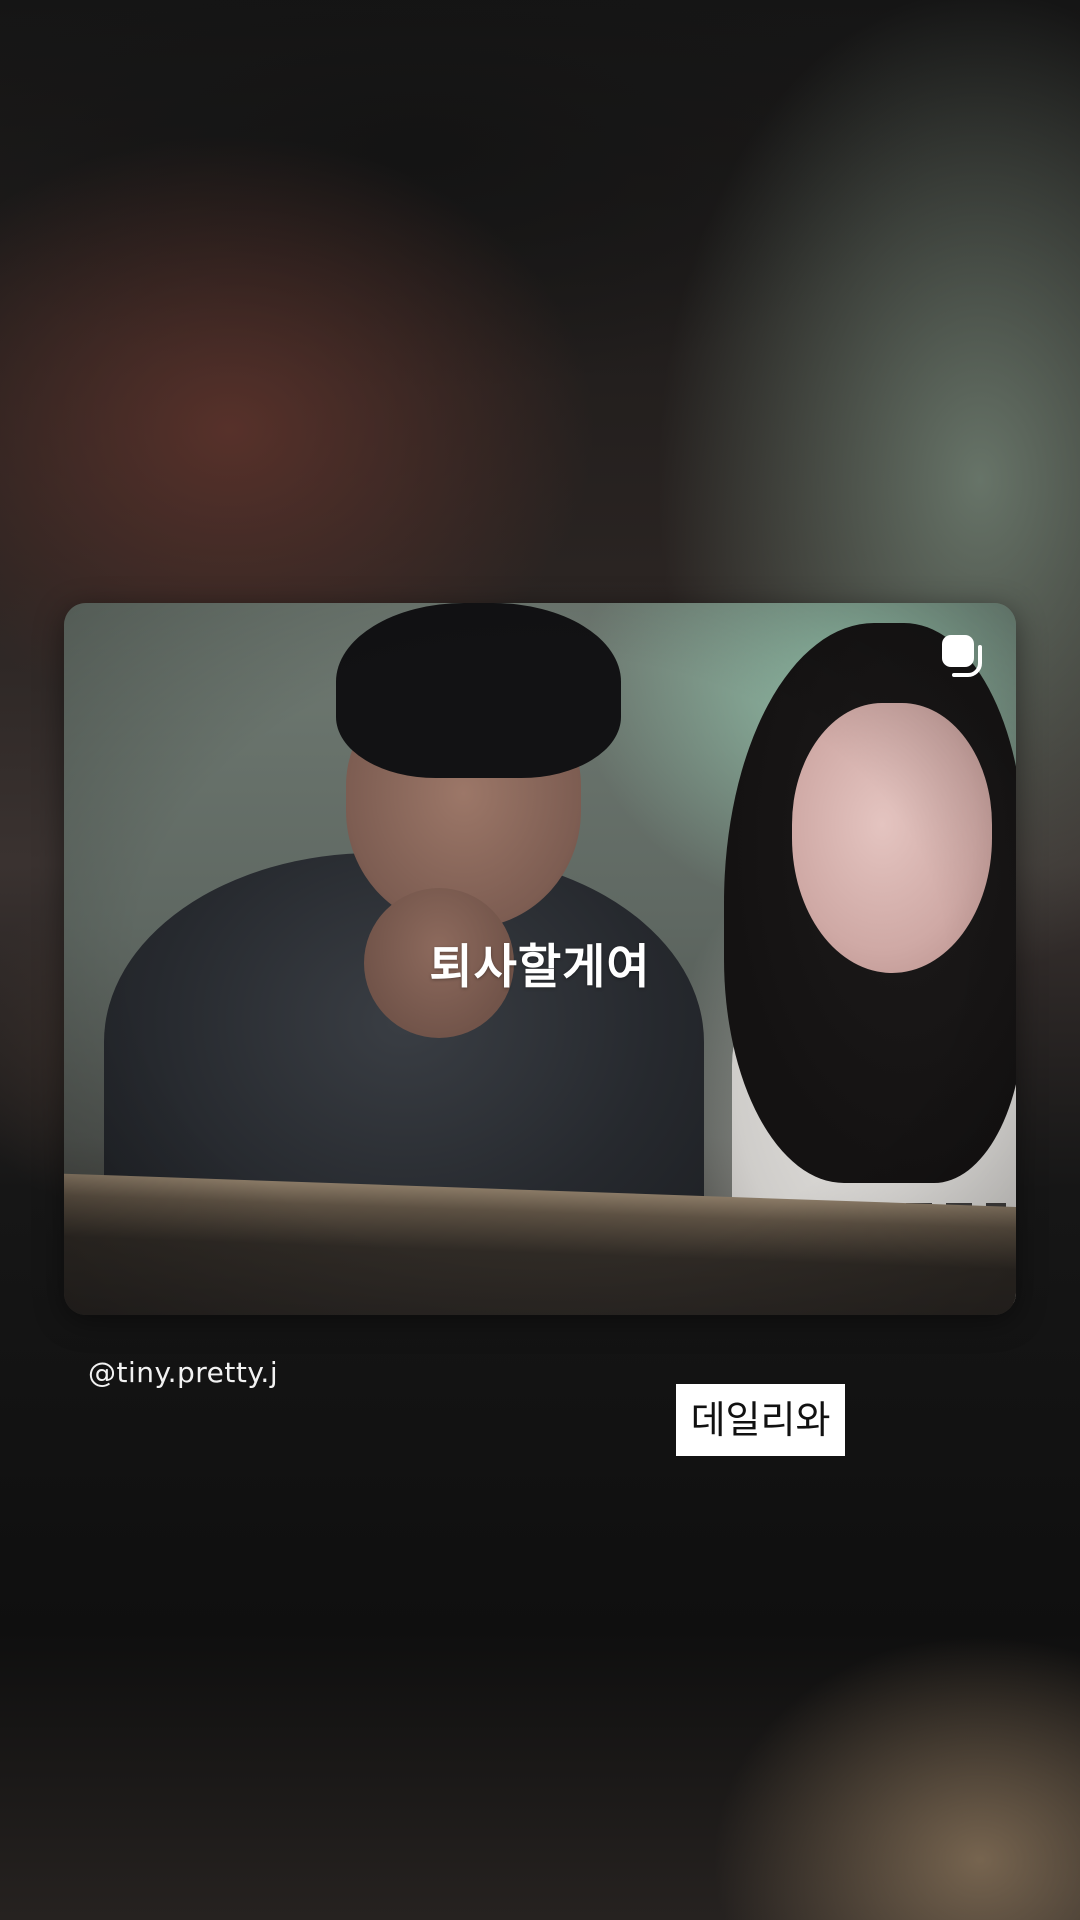 This screenshot has height=1920, width=1080. What do you see at coordinates (962, 656) in the screenshot?
I see `carousel-icon` at bounding box center [962, 656].